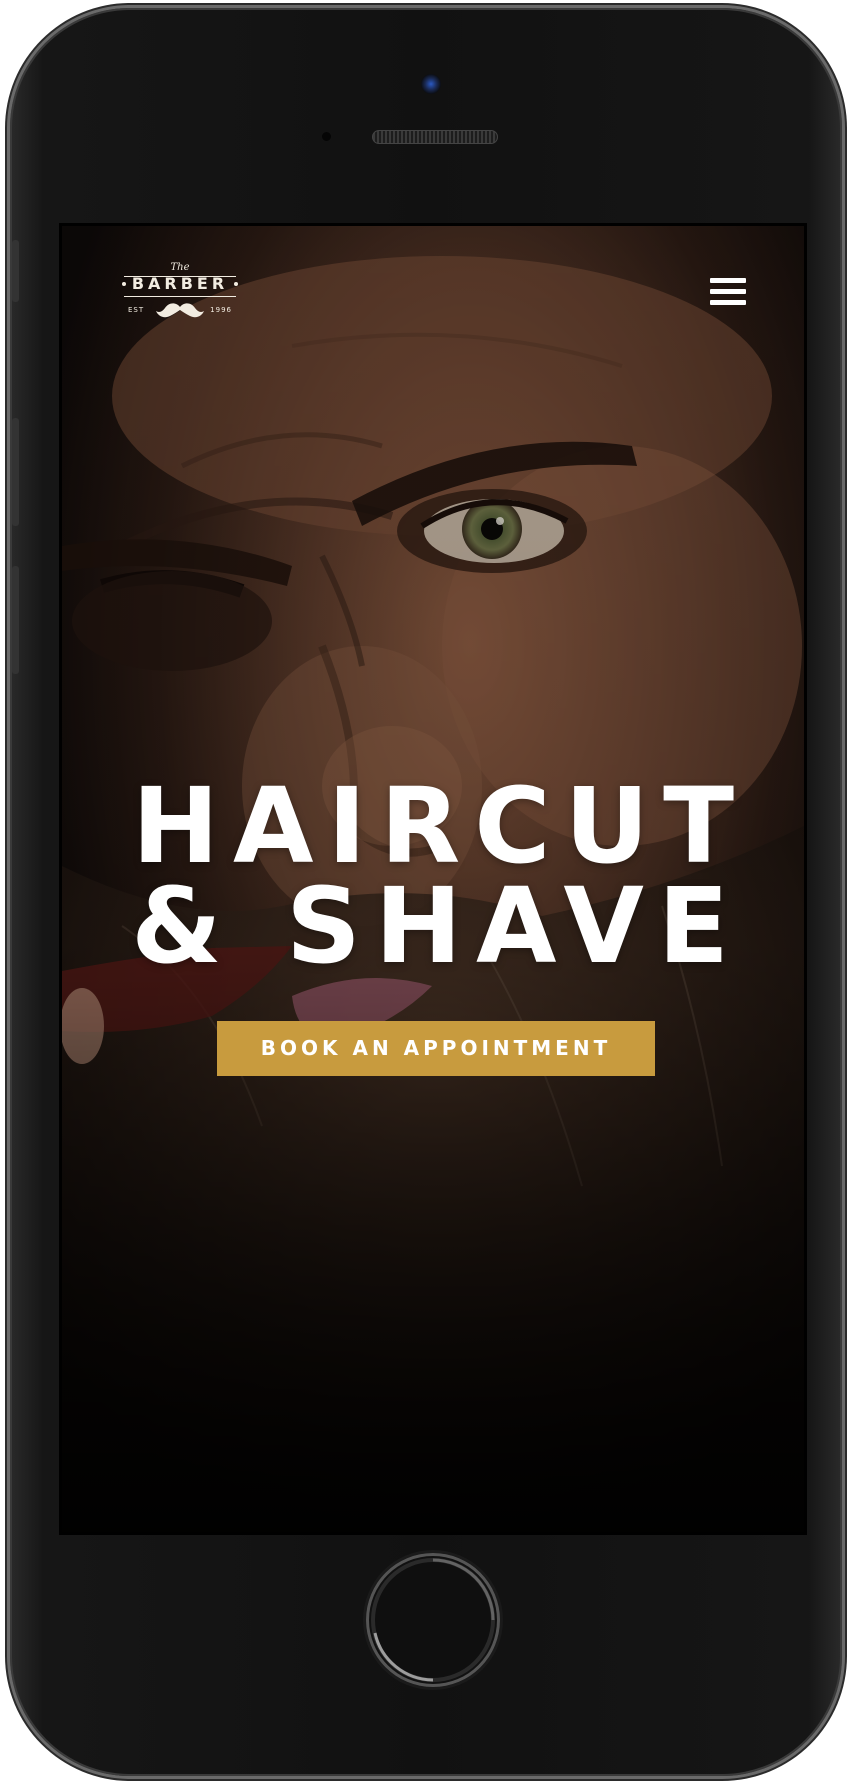 The image size is (862, 1786). What do you see at coordinates (15, 271) in the screenshot?
I see `silent-switch` at bounding box center [15, 271].